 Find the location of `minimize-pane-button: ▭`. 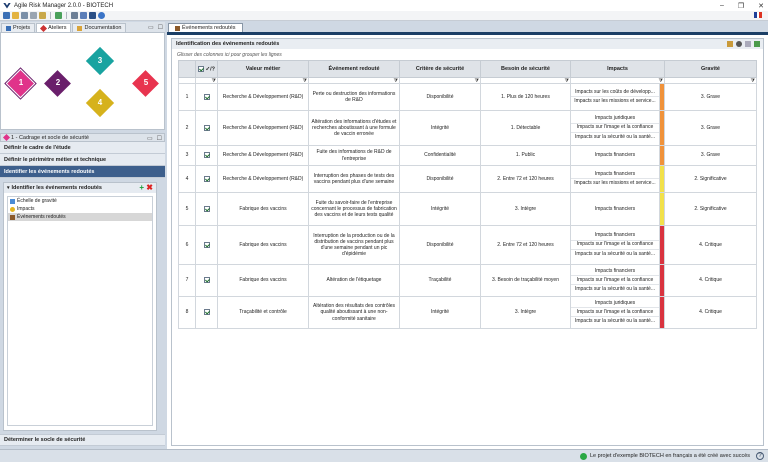

minimize-pane-button: ▭ is located at coordinates (150, 138).